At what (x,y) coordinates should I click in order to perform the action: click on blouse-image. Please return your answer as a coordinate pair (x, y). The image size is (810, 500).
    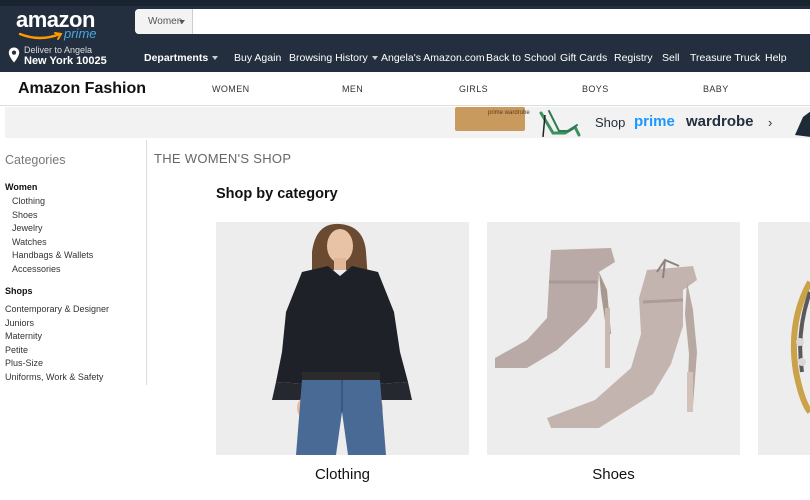
    Looking at the image, I should click on (342, 338).